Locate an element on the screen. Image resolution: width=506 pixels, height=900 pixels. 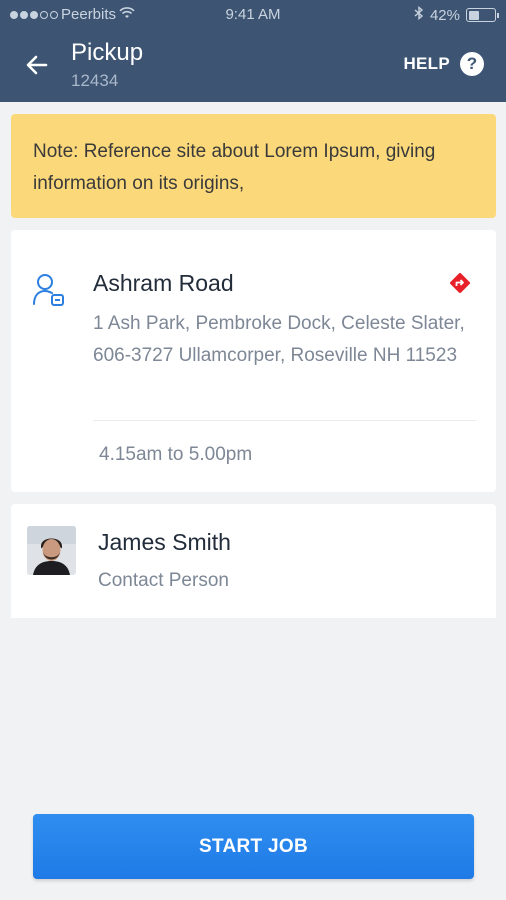
avatar is located at coordinates (51, 550).